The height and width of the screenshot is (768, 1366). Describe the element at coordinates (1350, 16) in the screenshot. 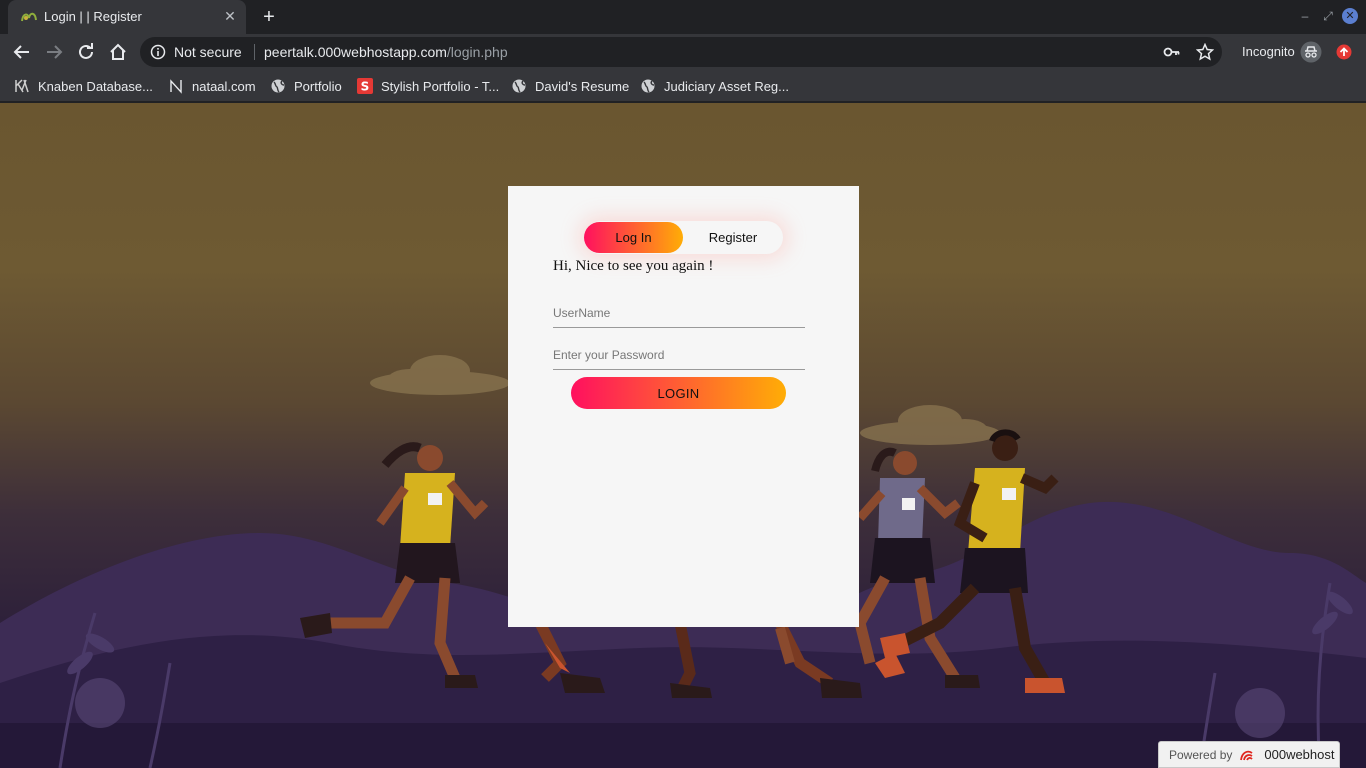

I see `window-close-icon: ✕` at that location.